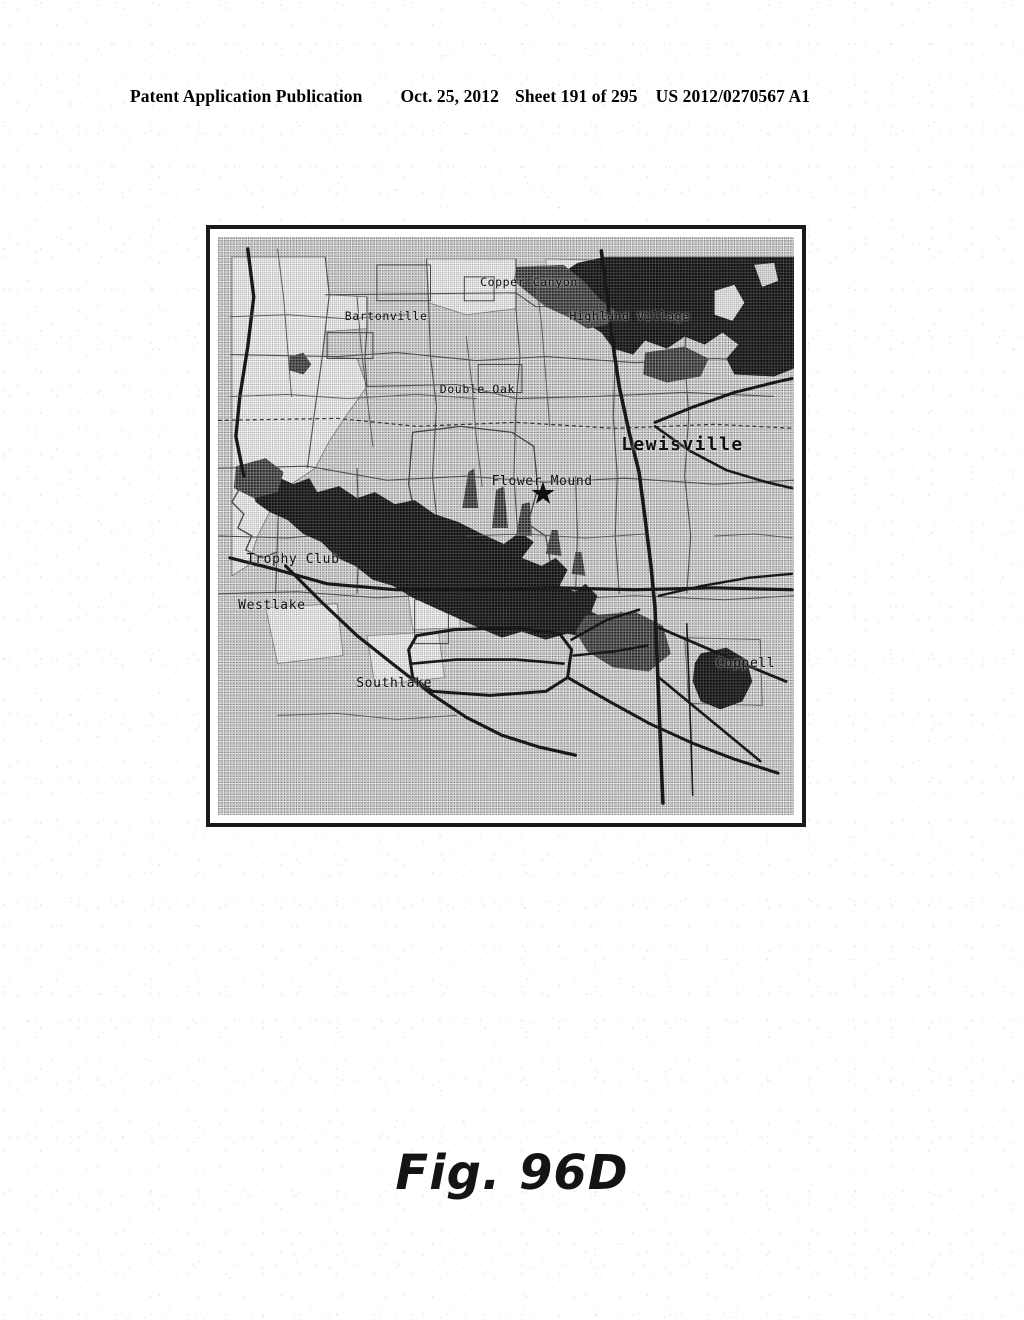 The height and width of the screenshot is (1320, 1024). I want to click on map-label-highland-village: Highland Village, so click(629, 316).